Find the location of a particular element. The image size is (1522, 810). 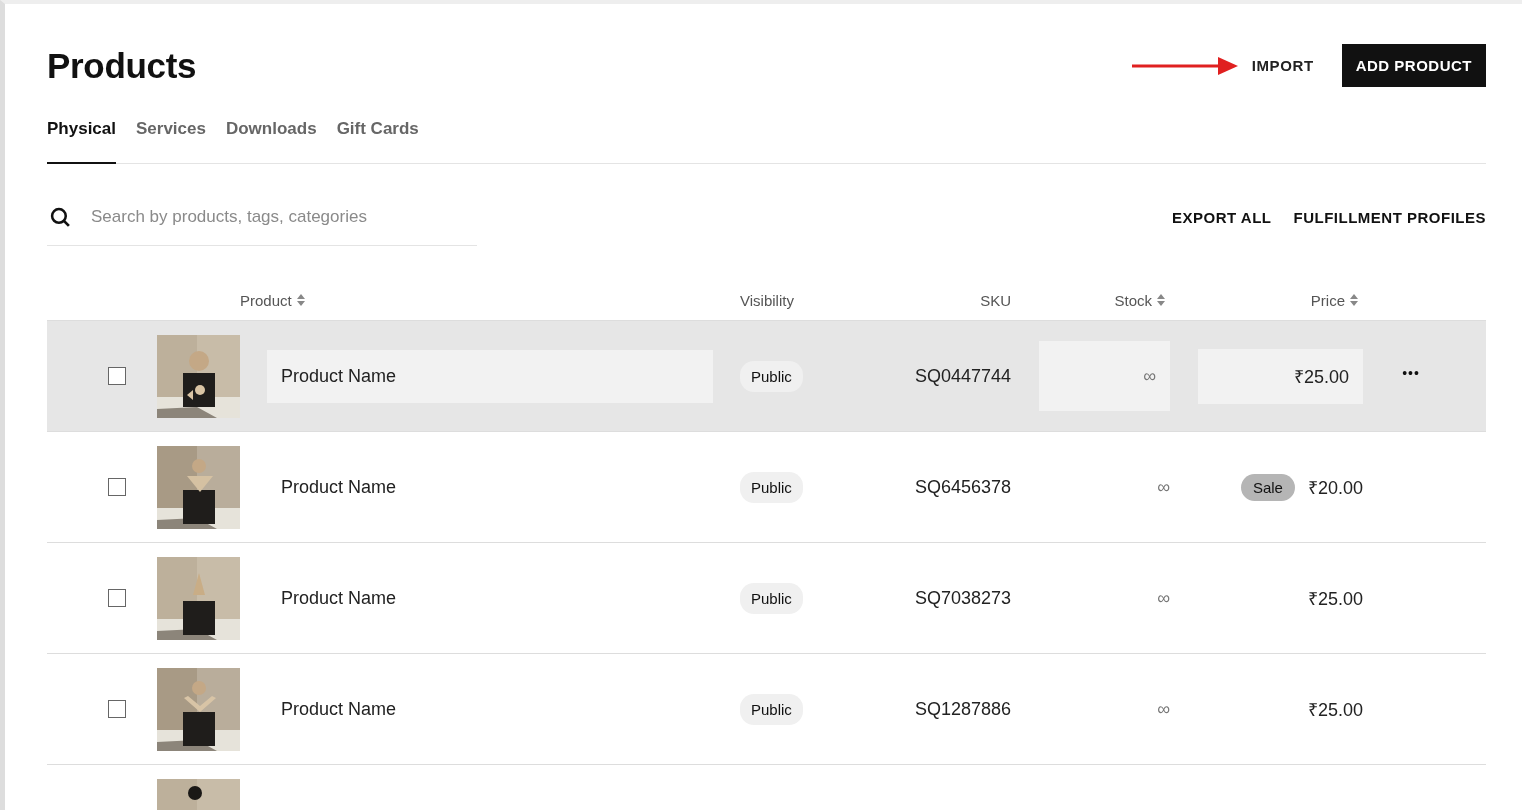

tab: Downloads is located at coordinates (271, 136).